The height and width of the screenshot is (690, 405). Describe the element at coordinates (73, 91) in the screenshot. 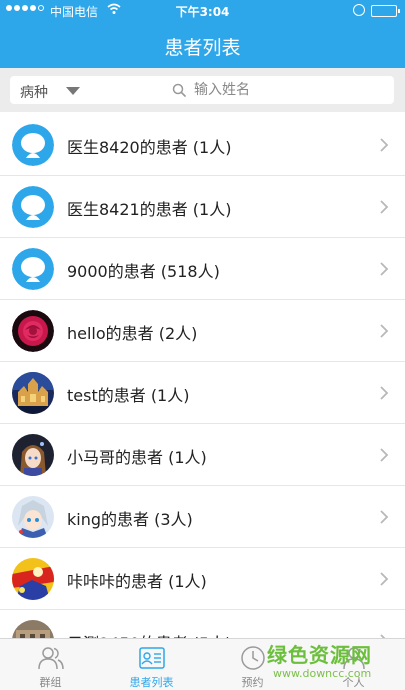

I see `caret-down-icon` at that location.